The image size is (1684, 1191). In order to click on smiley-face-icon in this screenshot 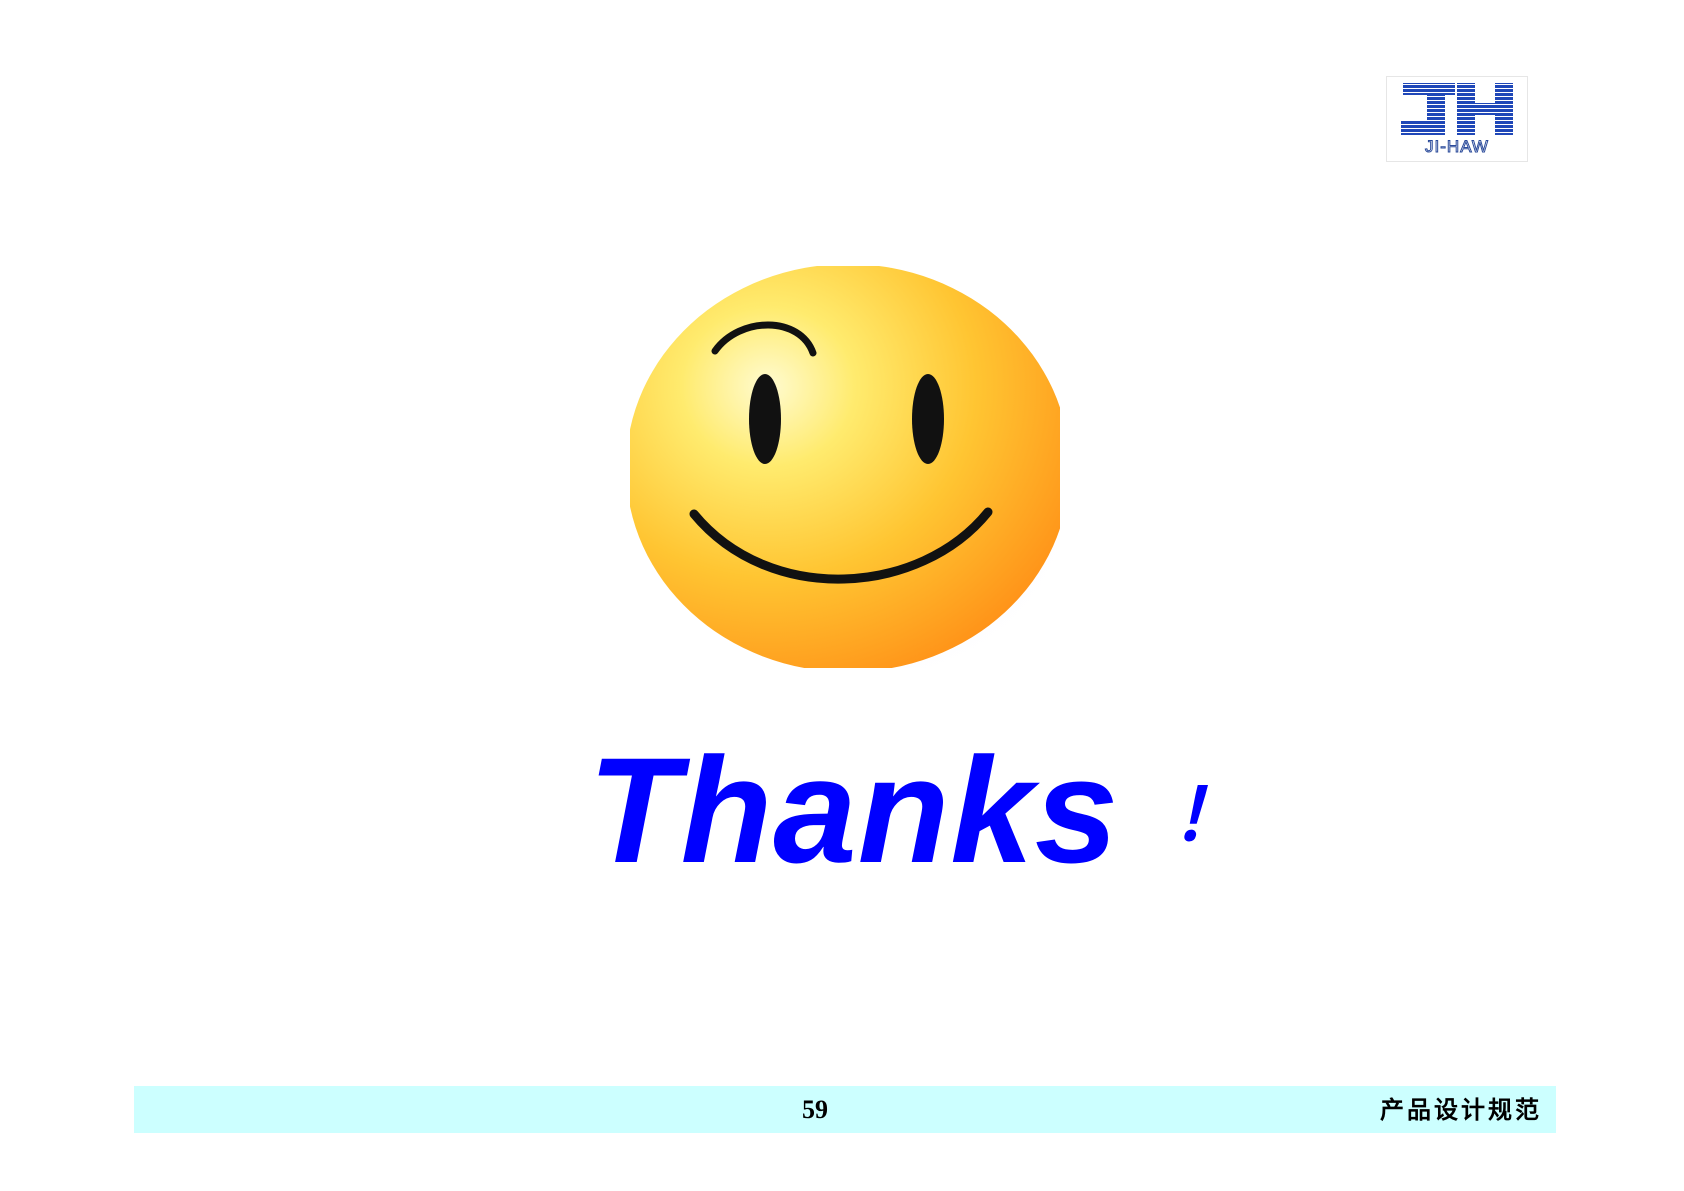, I will do `click(845, 467)`.